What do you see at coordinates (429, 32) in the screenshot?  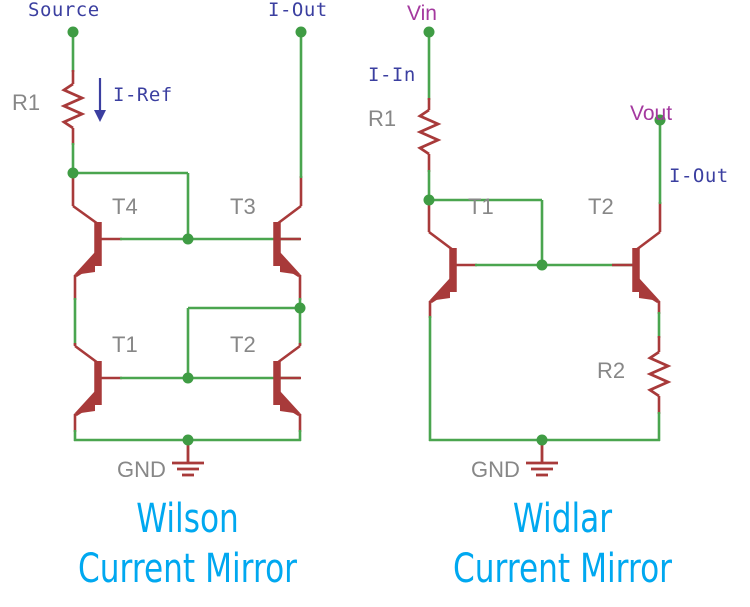 I see `widlar-vin-terminal-dot` at bounding box center [429, 32].